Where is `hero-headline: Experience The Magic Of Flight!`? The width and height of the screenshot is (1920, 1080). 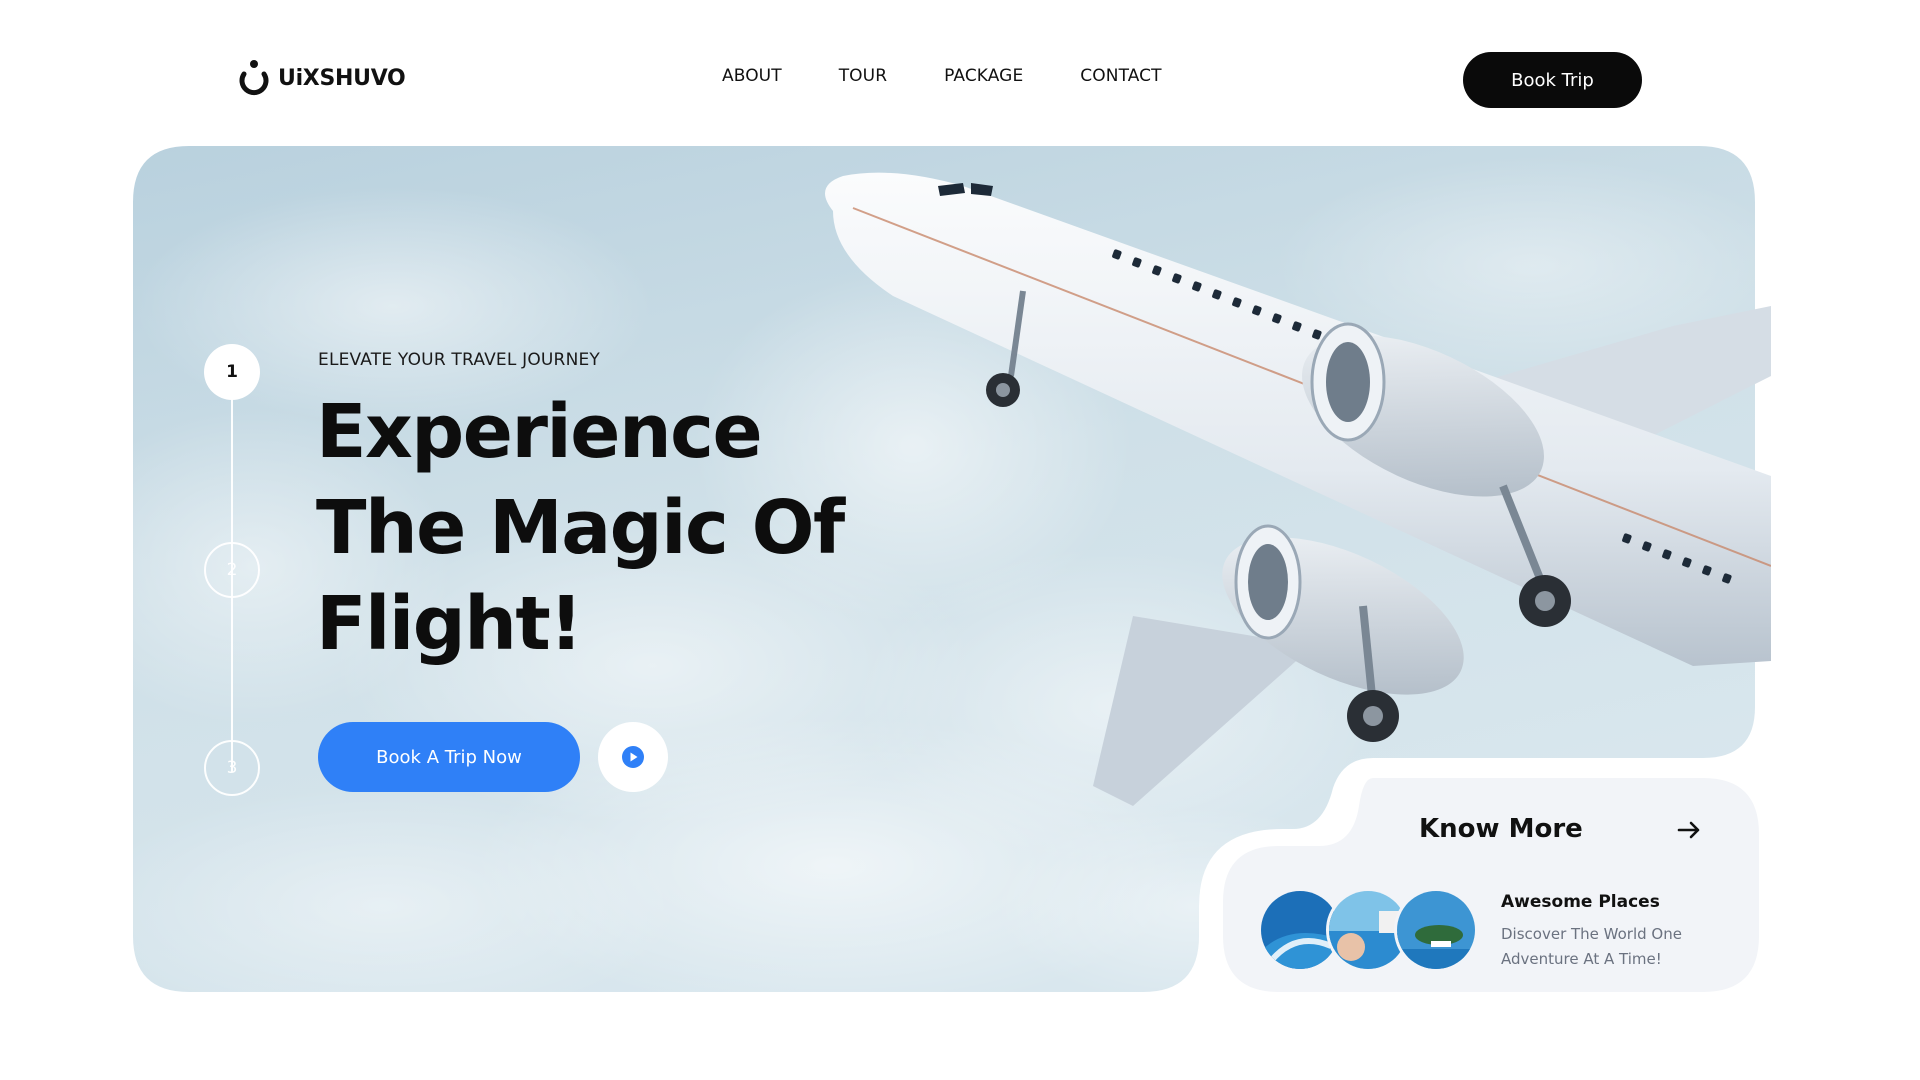
hero-headline: Experience The Magic Of Flight! is located at coordinates (626, 528).